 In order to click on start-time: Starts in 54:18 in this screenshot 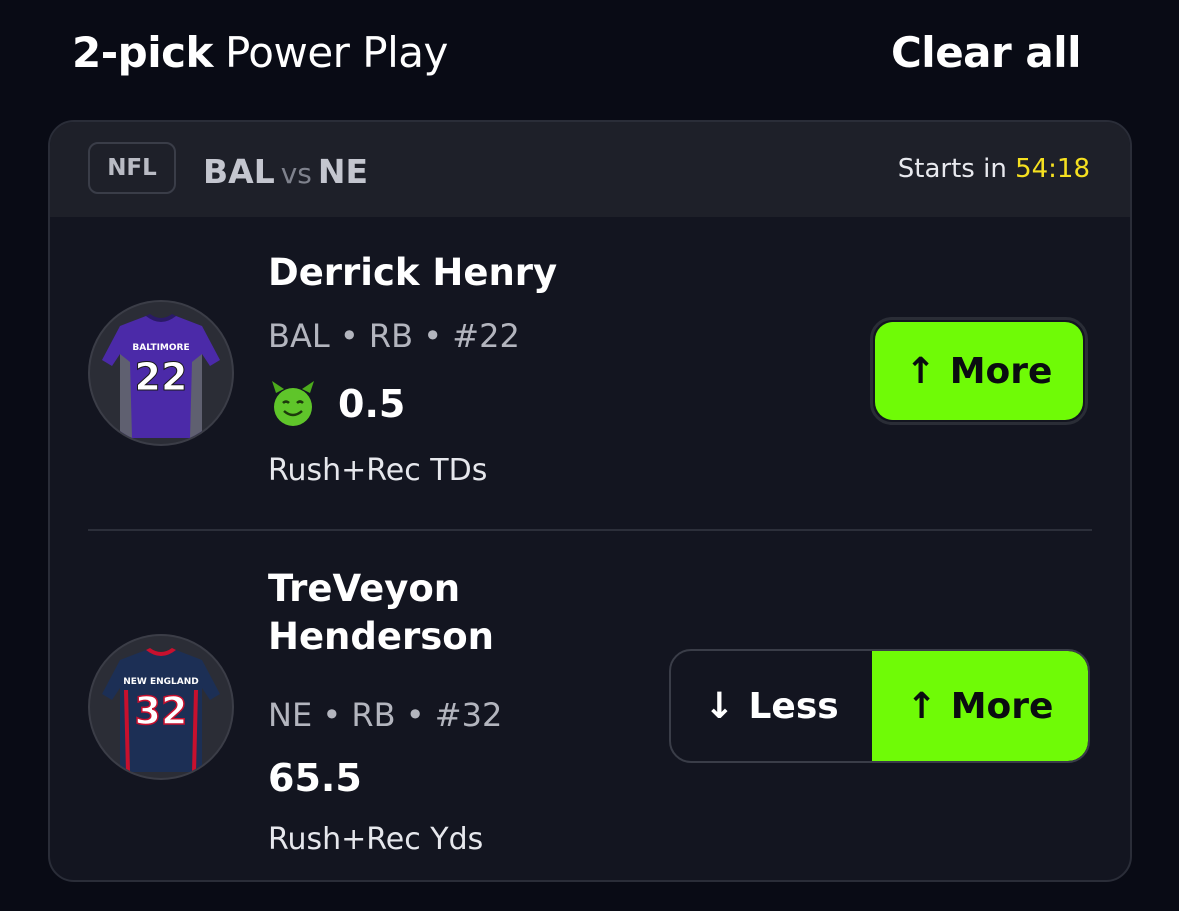, I will do `click(994, 169)`.